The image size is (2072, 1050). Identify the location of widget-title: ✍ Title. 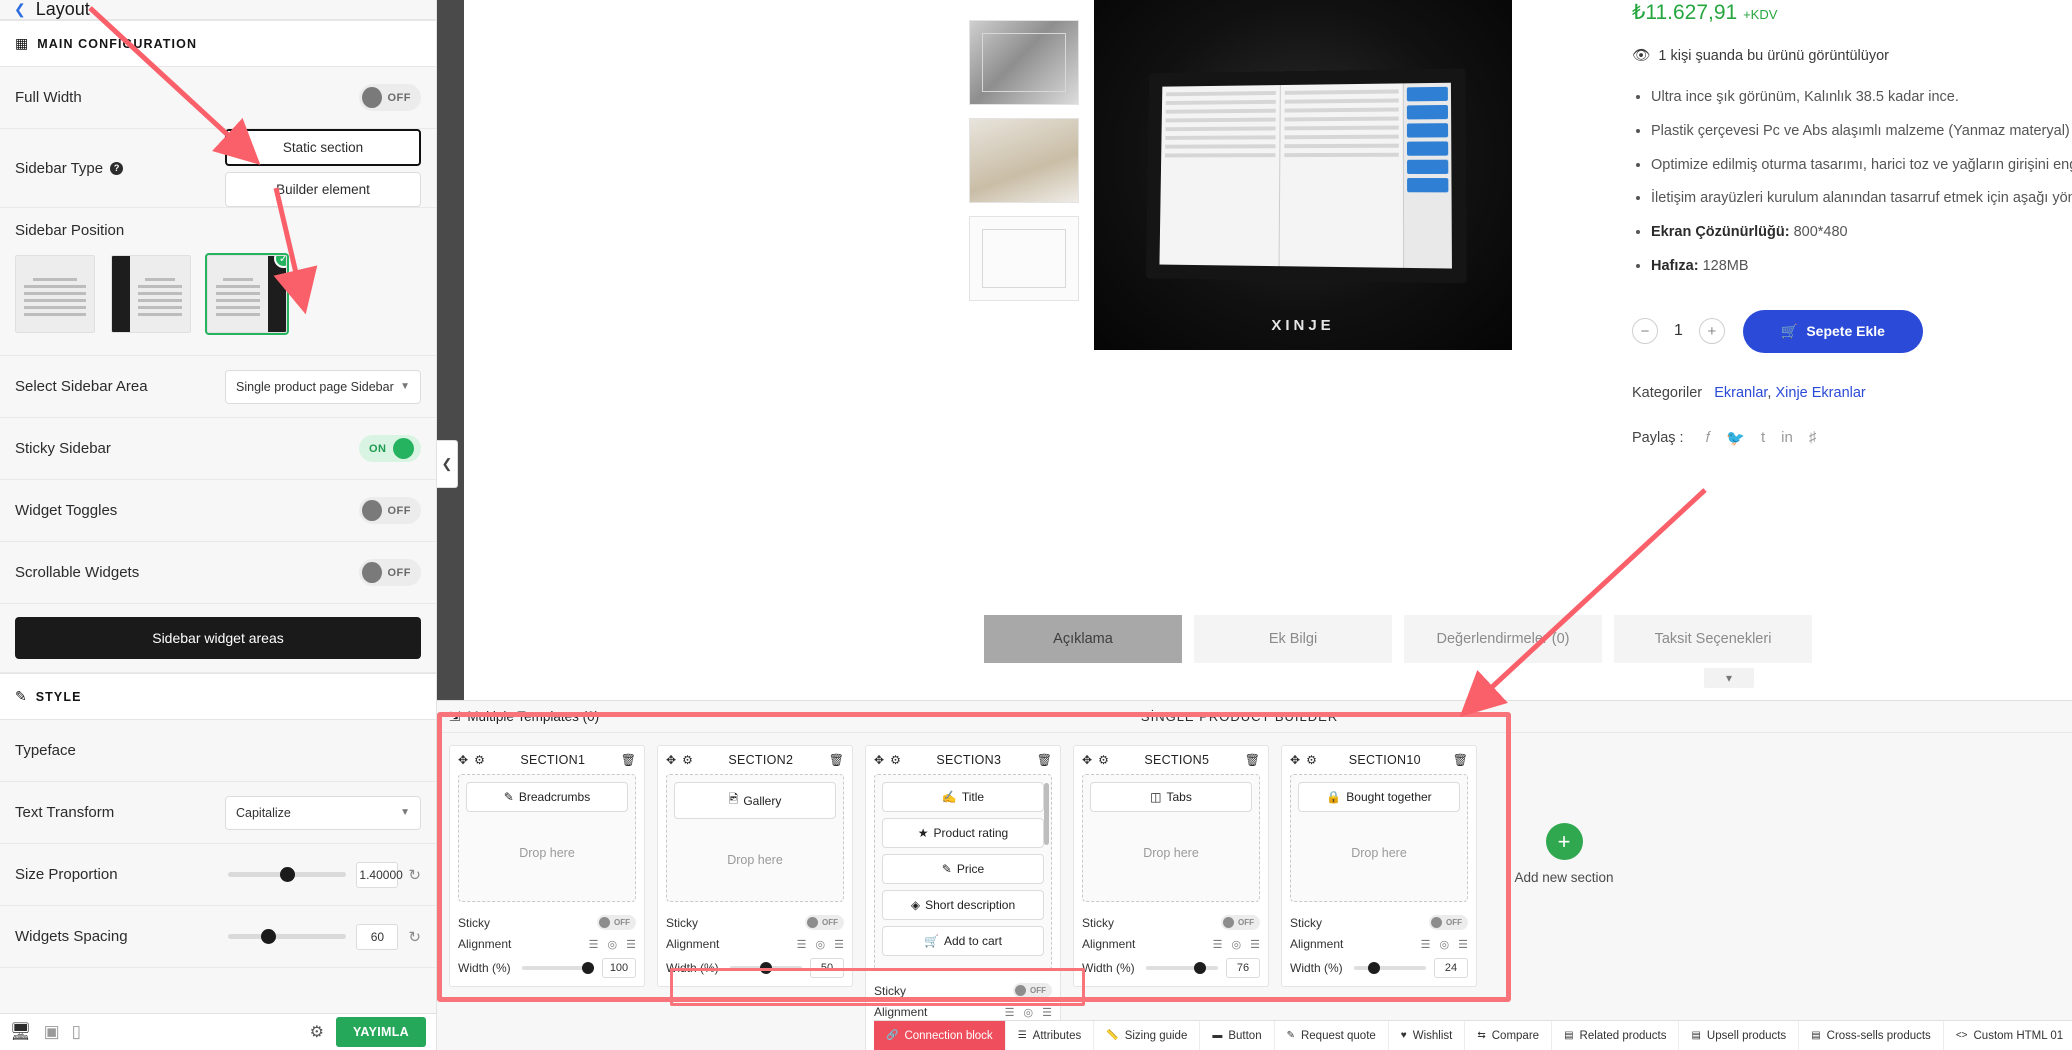
(963, 797).